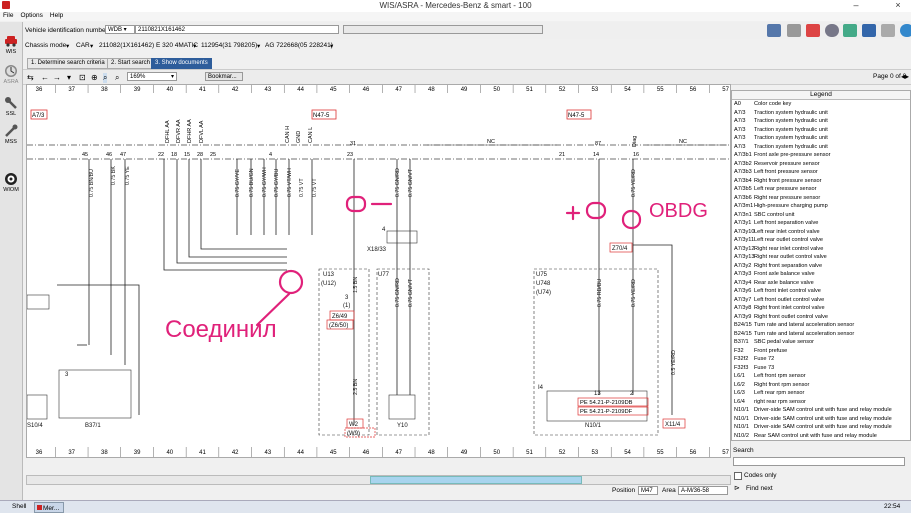  What do you see at coordinates (821, 206) in the screenshot?
I see `legend-row: A7/3m1High-pressure charging pump` at bounding box center [821, 206].